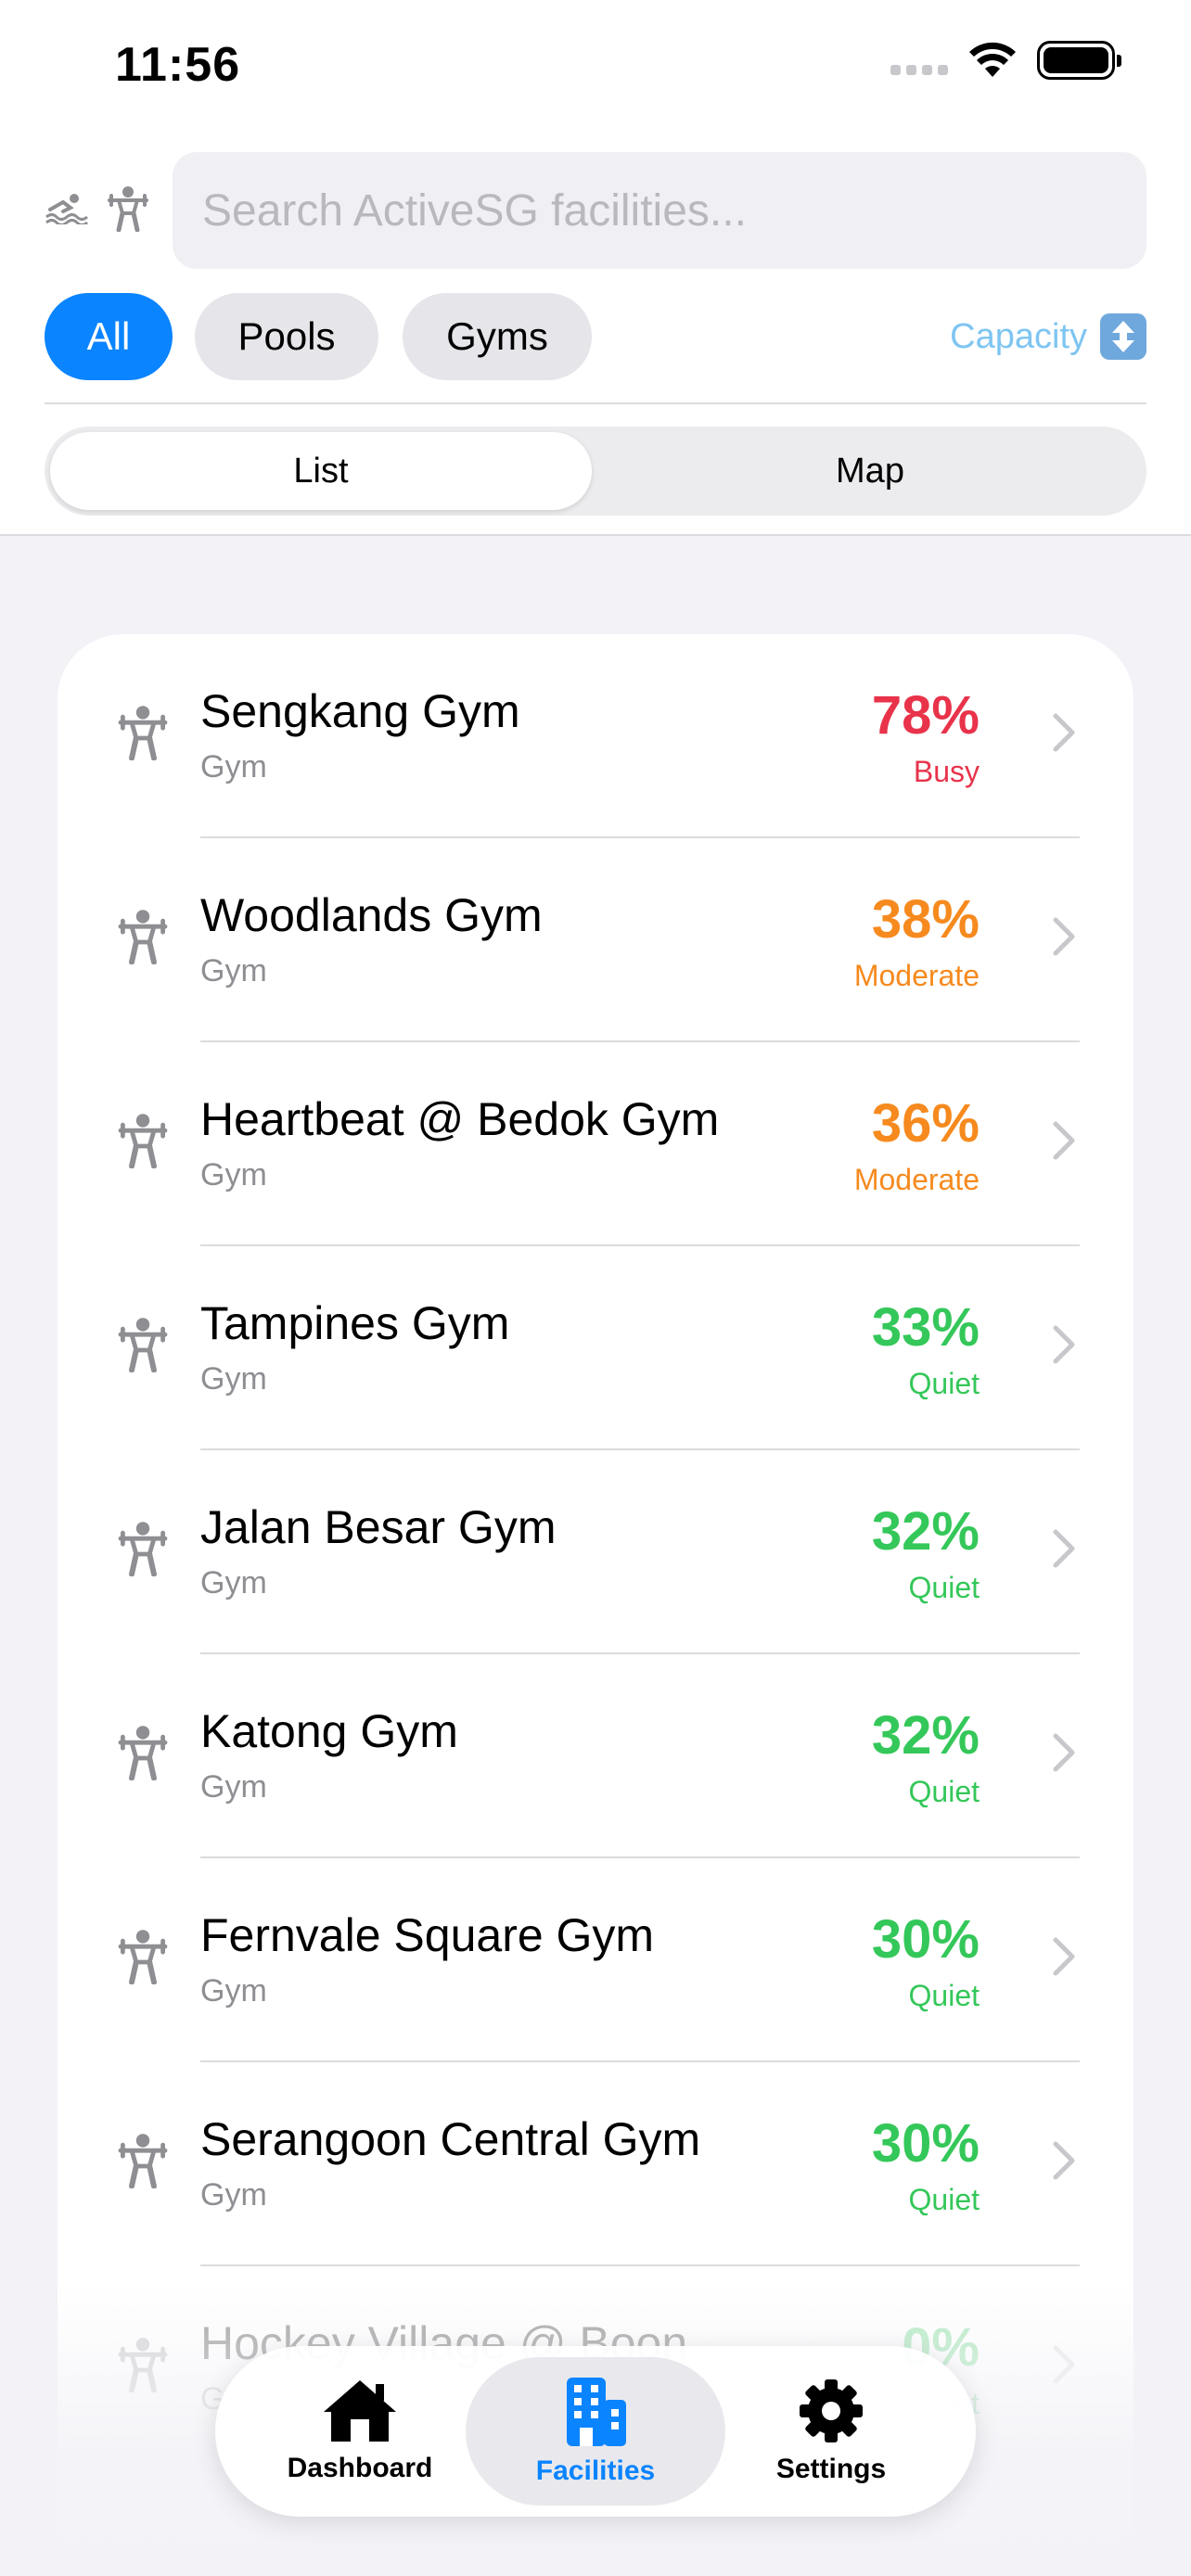 This screenshot has height=2576, width=1191. Describe the element at coordinates (178, 65) in the screenshot. I see `status-time: 11:56` at that location.